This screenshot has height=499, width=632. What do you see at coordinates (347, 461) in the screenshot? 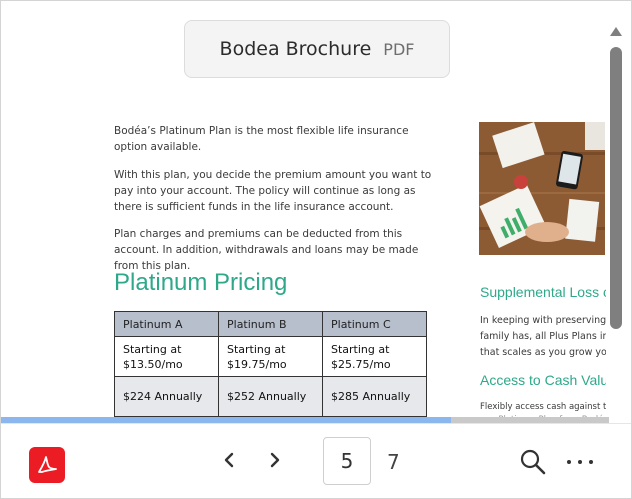
I see `current-page-input: 5` at bounding box center [347, 461].